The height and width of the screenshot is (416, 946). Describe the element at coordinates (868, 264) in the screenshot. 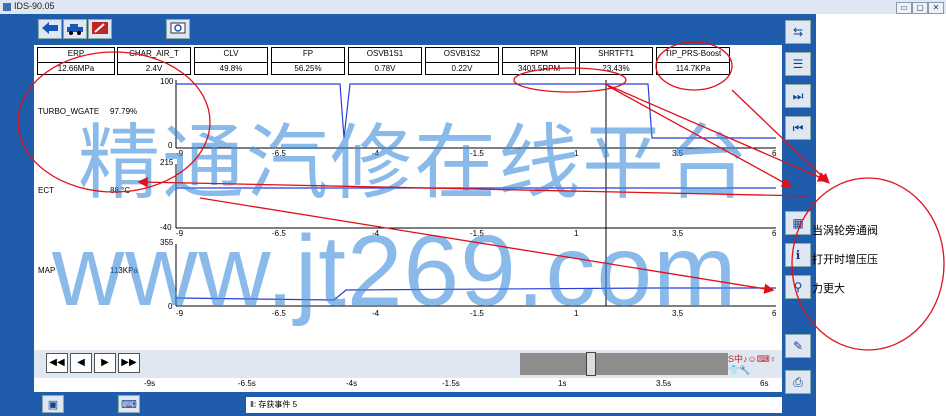

I see `highlight-note` at that location.